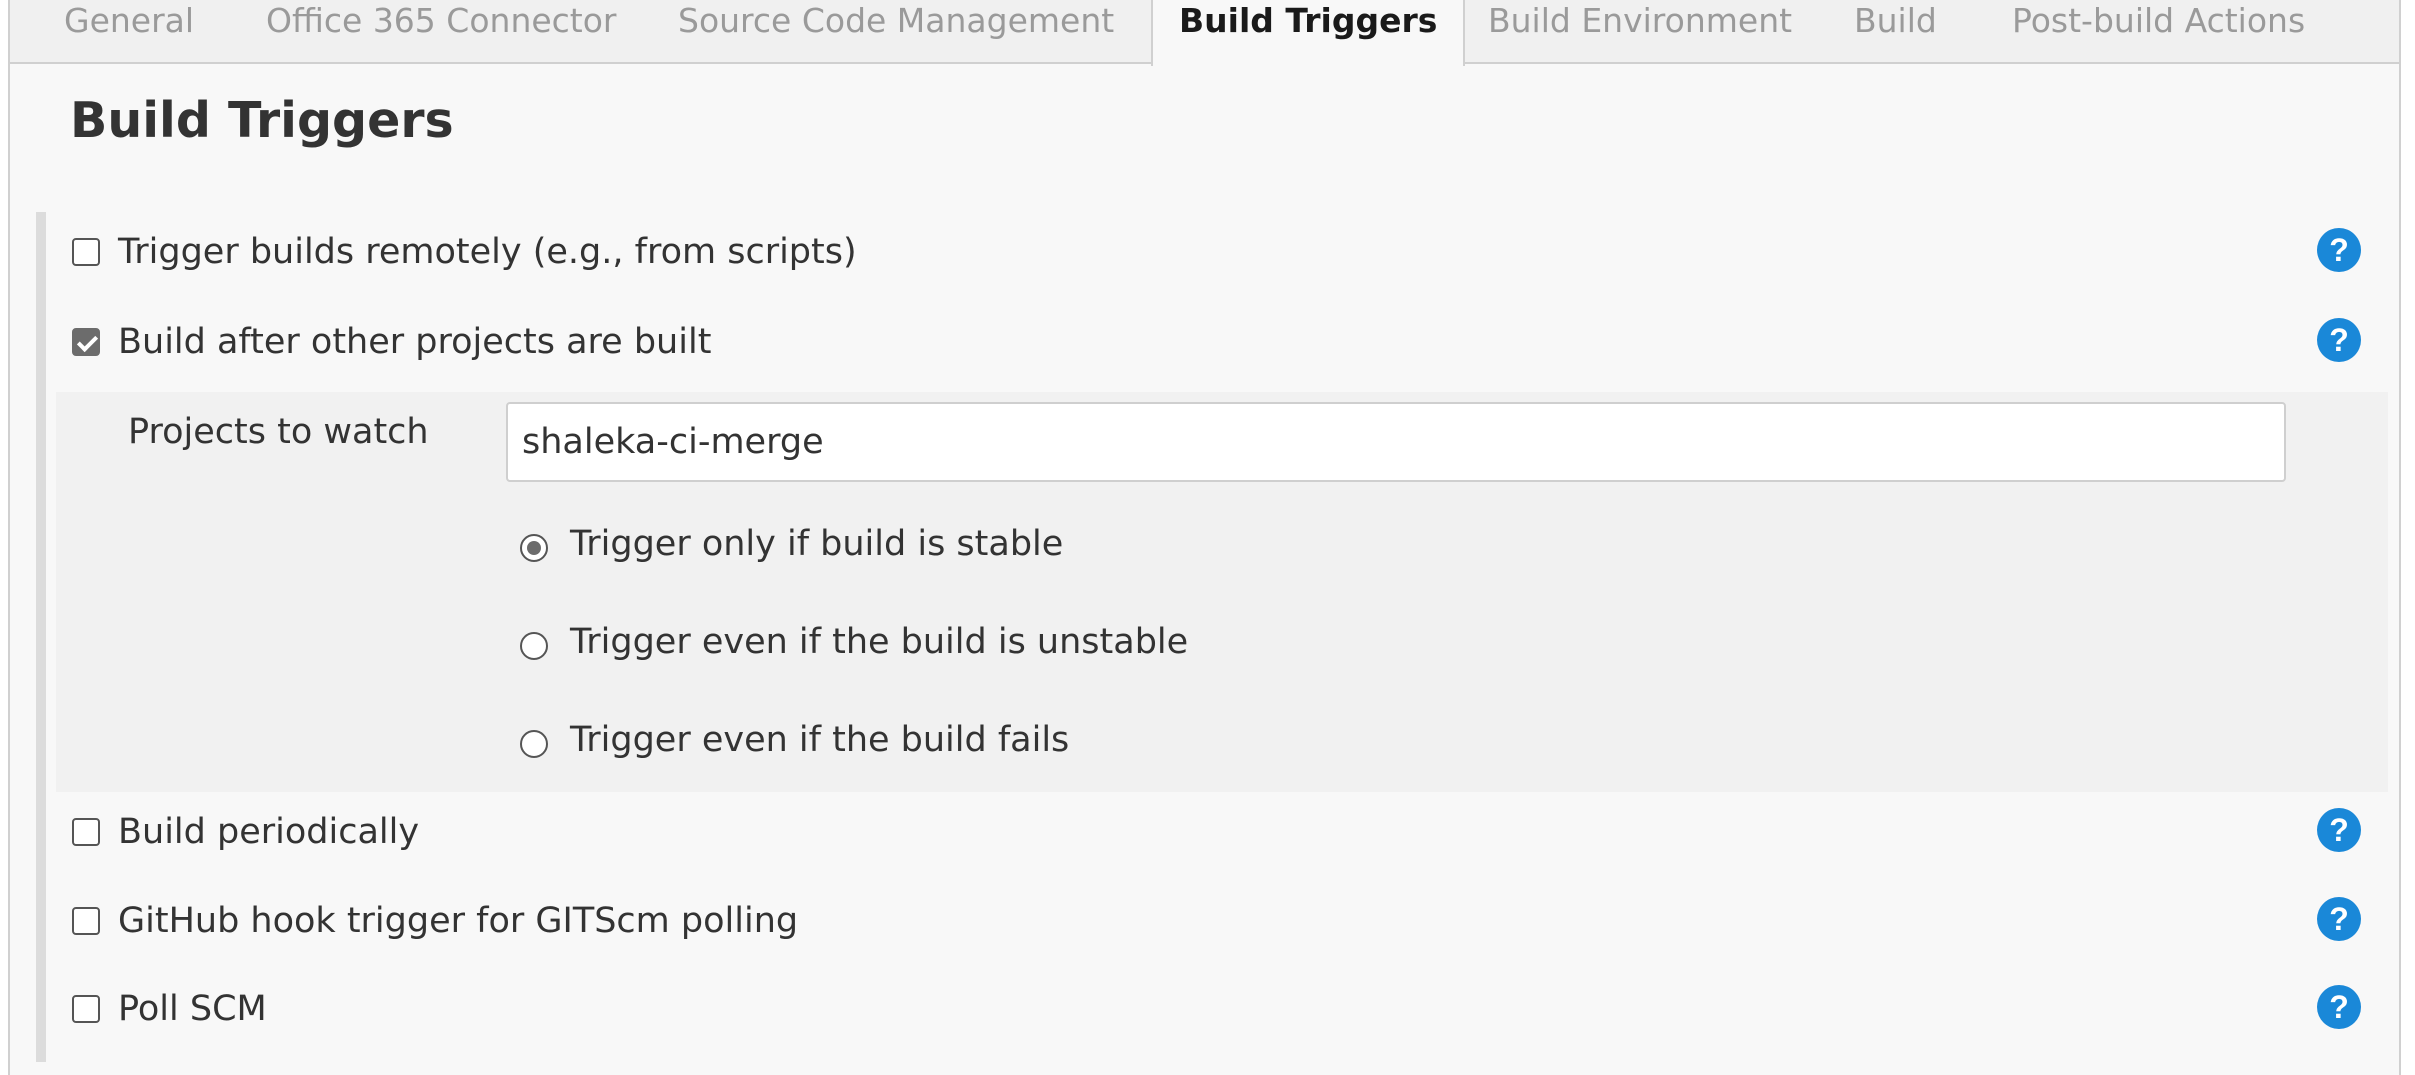 This screenshot has height=1075, width=2415. I want to click on radio-option-stable: Trigger only if build is stable, so click(791, 544).